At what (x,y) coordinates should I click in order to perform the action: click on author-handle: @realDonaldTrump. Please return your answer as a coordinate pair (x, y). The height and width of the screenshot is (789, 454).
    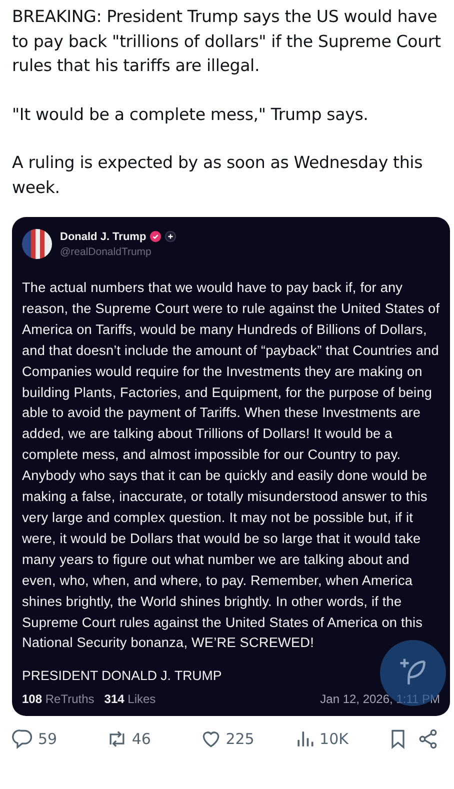
    Looking at the image, I should click on (106, 252).